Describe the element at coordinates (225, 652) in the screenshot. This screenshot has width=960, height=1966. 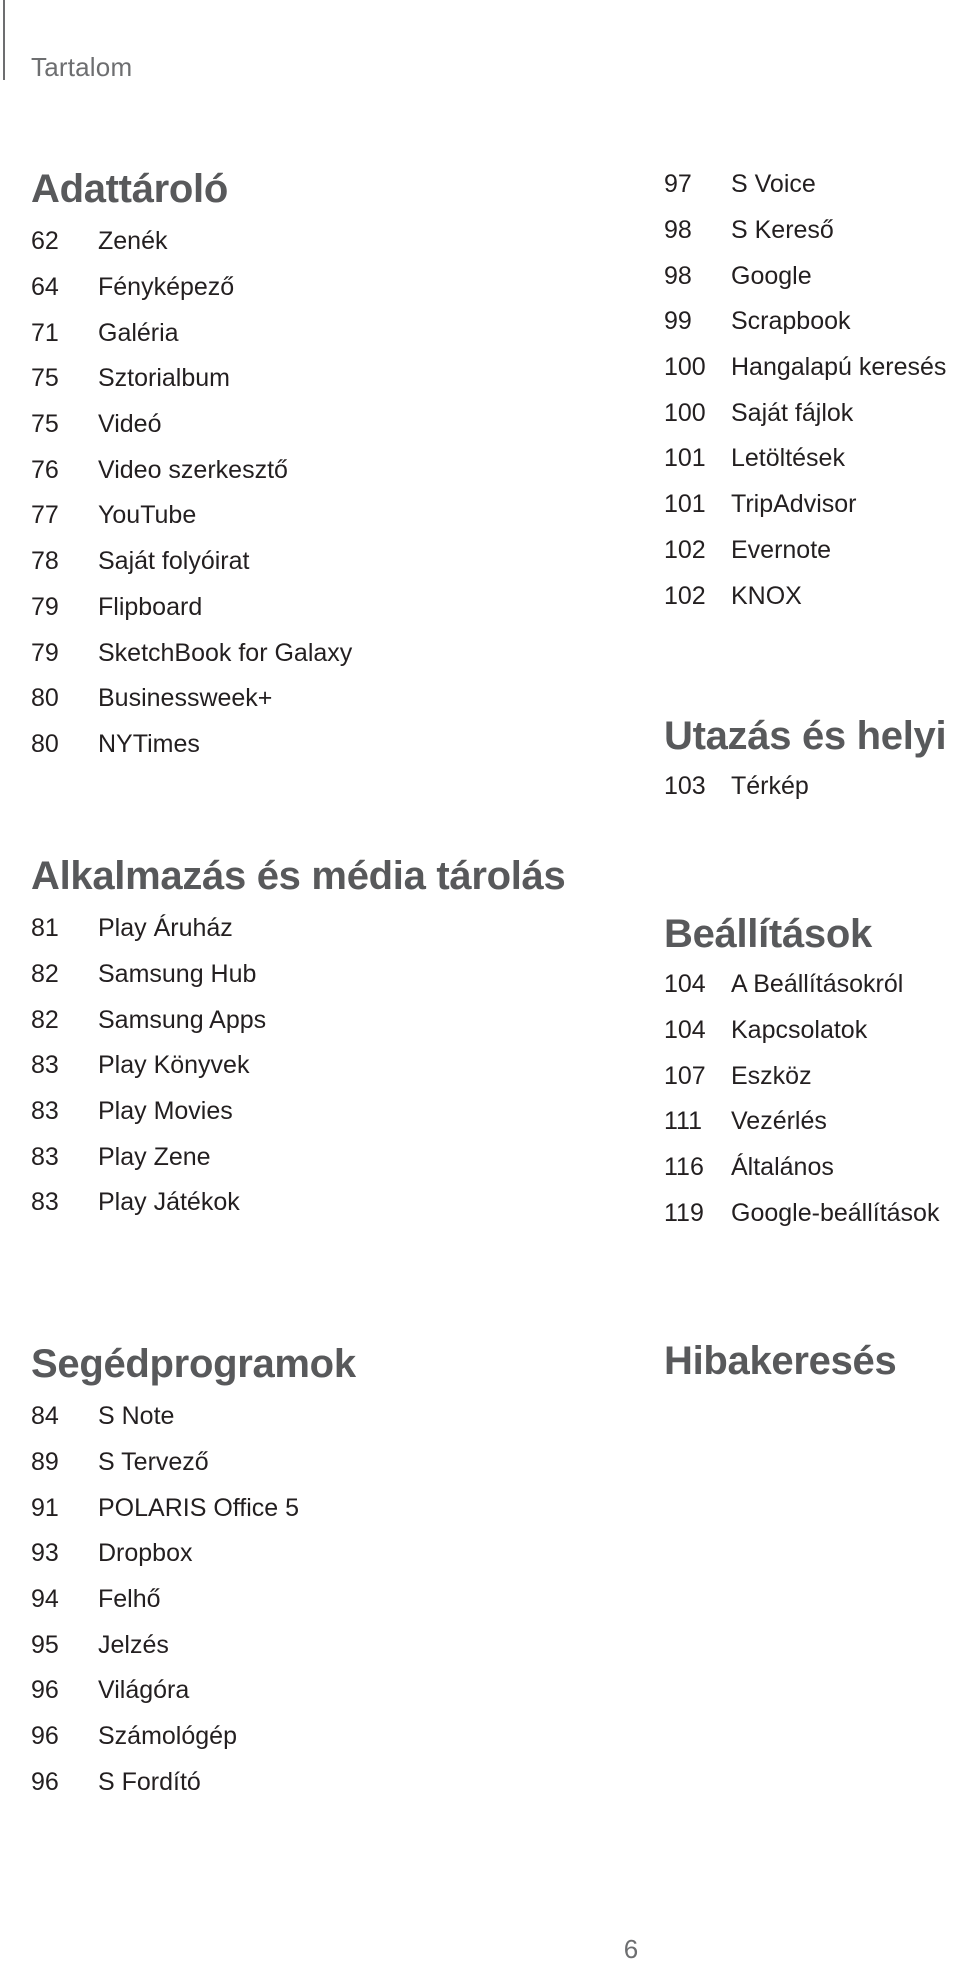
I see `toc-entry-label: SketchBook for Galaxy` at that location.